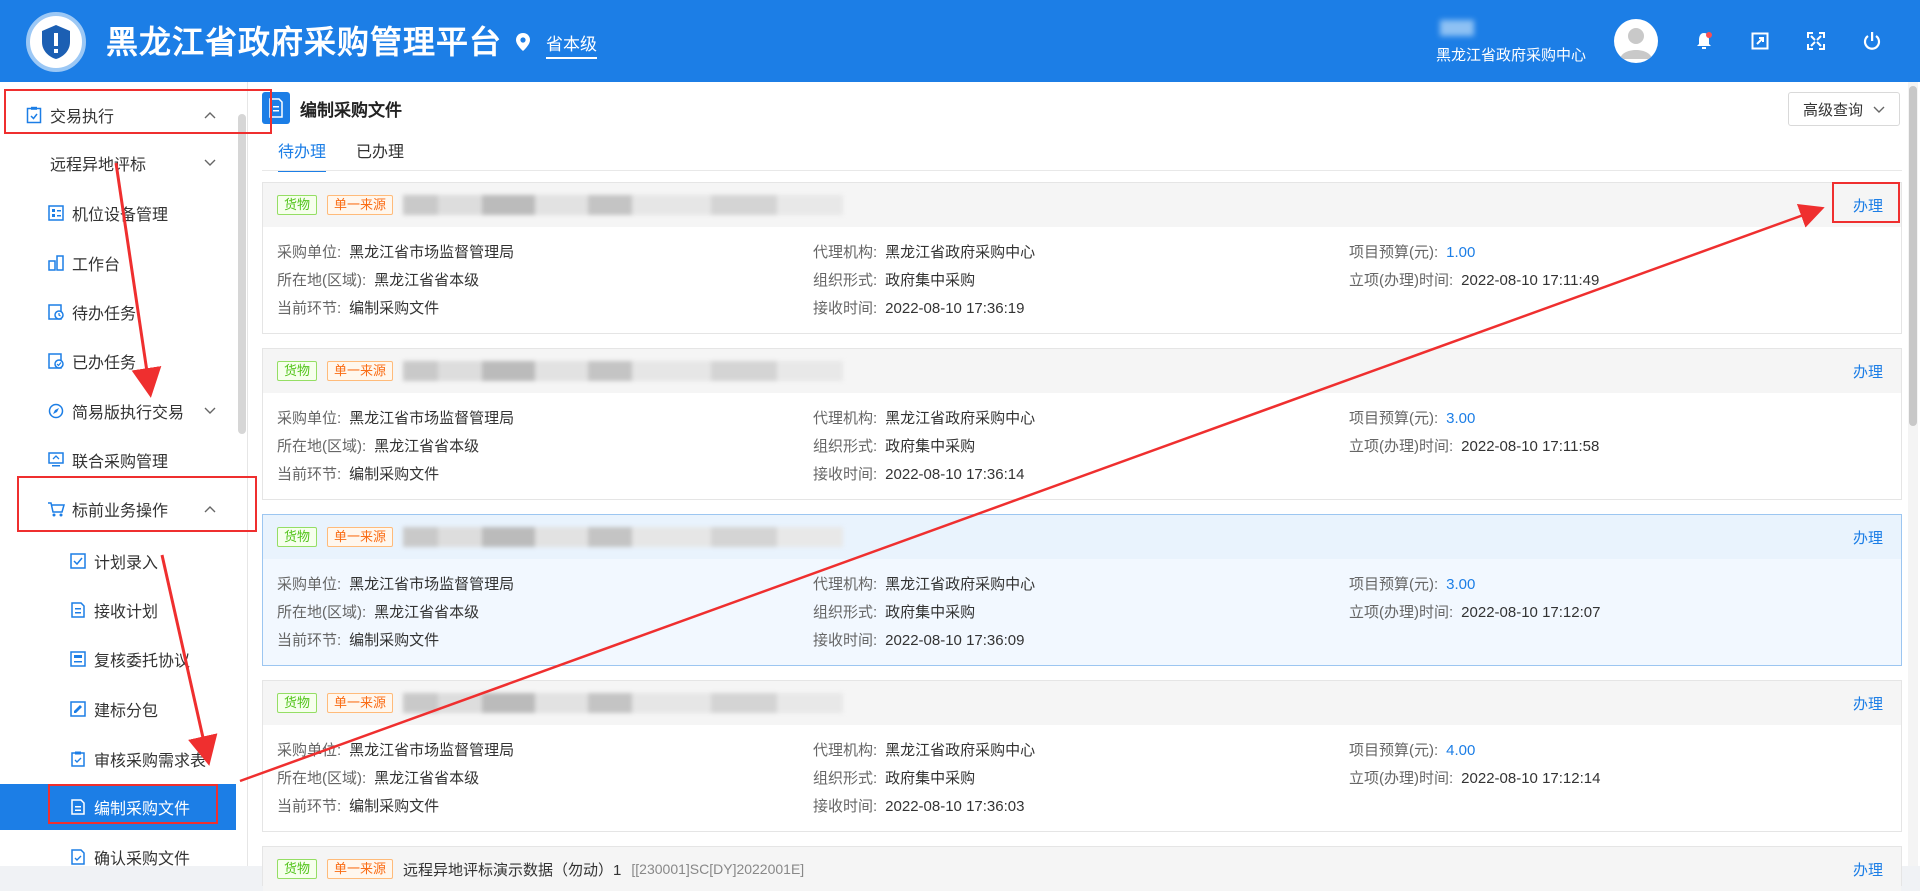 The height and width of the screenshot is (891, 1920). I want to click on sidebar-item-todo-tasks: 待办任务, so click(118, 312).